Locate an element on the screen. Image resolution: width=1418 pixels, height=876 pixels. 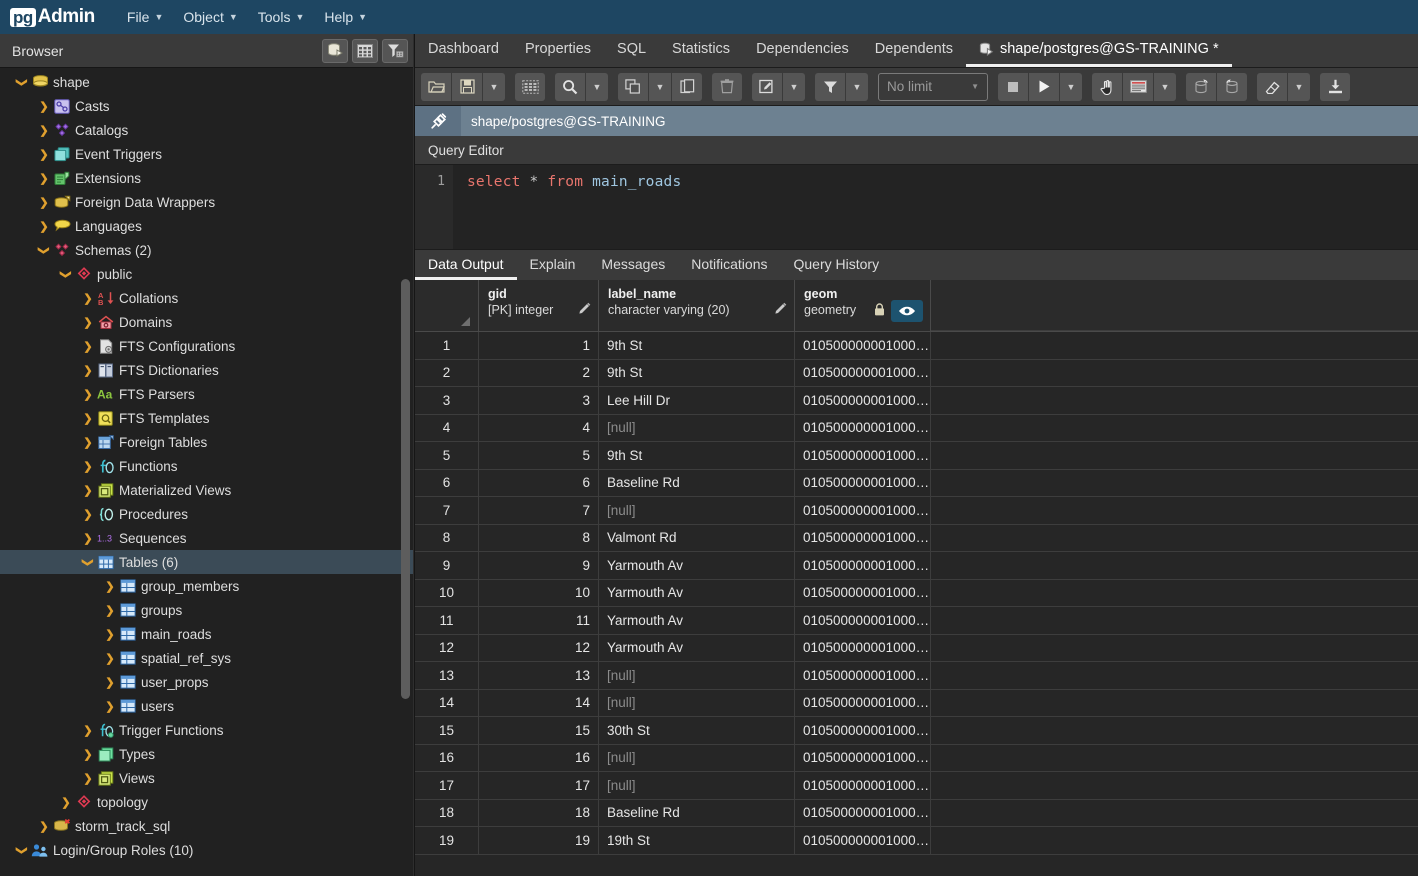
tab-dependents: Dependents is located at coordinates (914, 50).